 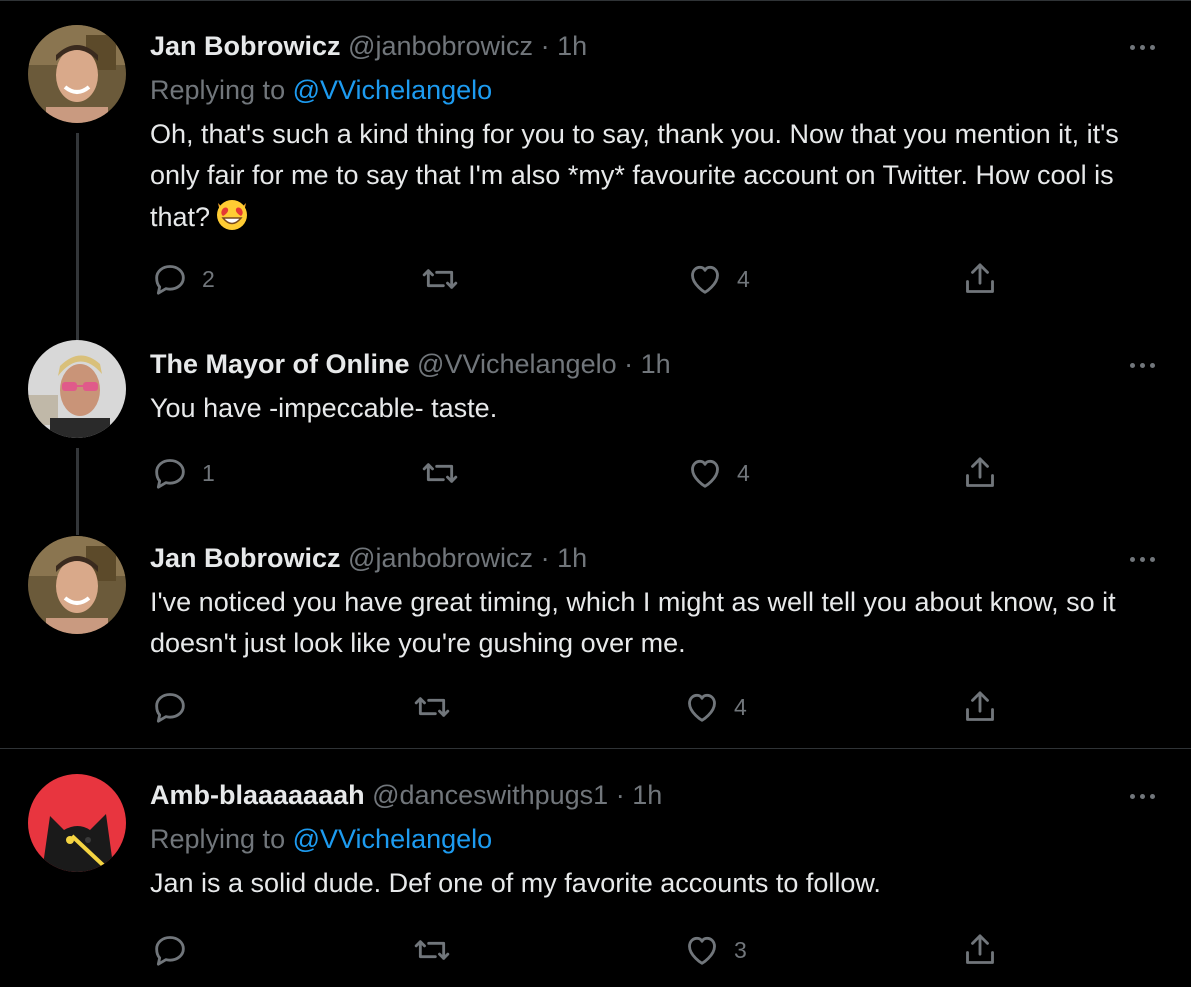 I want to click on tweet-actions: 3, so click(x=580, y=950).